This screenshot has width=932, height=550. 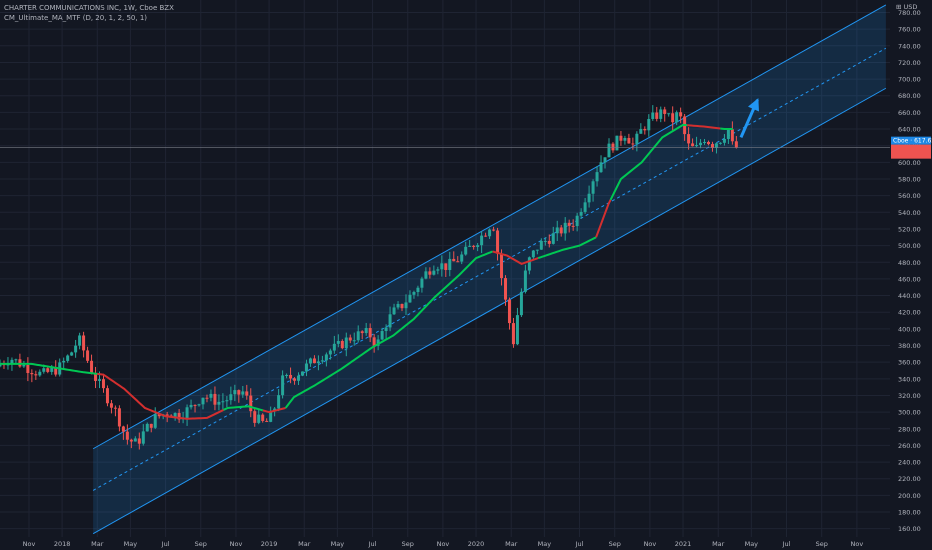 I want to click on price-tick-label: 640.00, so click(x=909, y=130).